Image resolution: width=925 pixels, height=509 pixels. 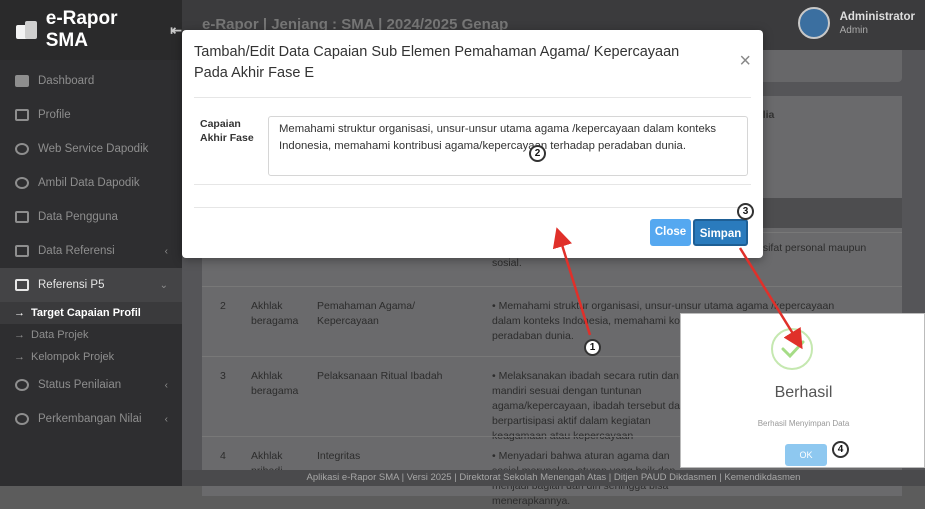 I want to click on brand-name: e-Rapor SMA, so click(x=81, y=29).